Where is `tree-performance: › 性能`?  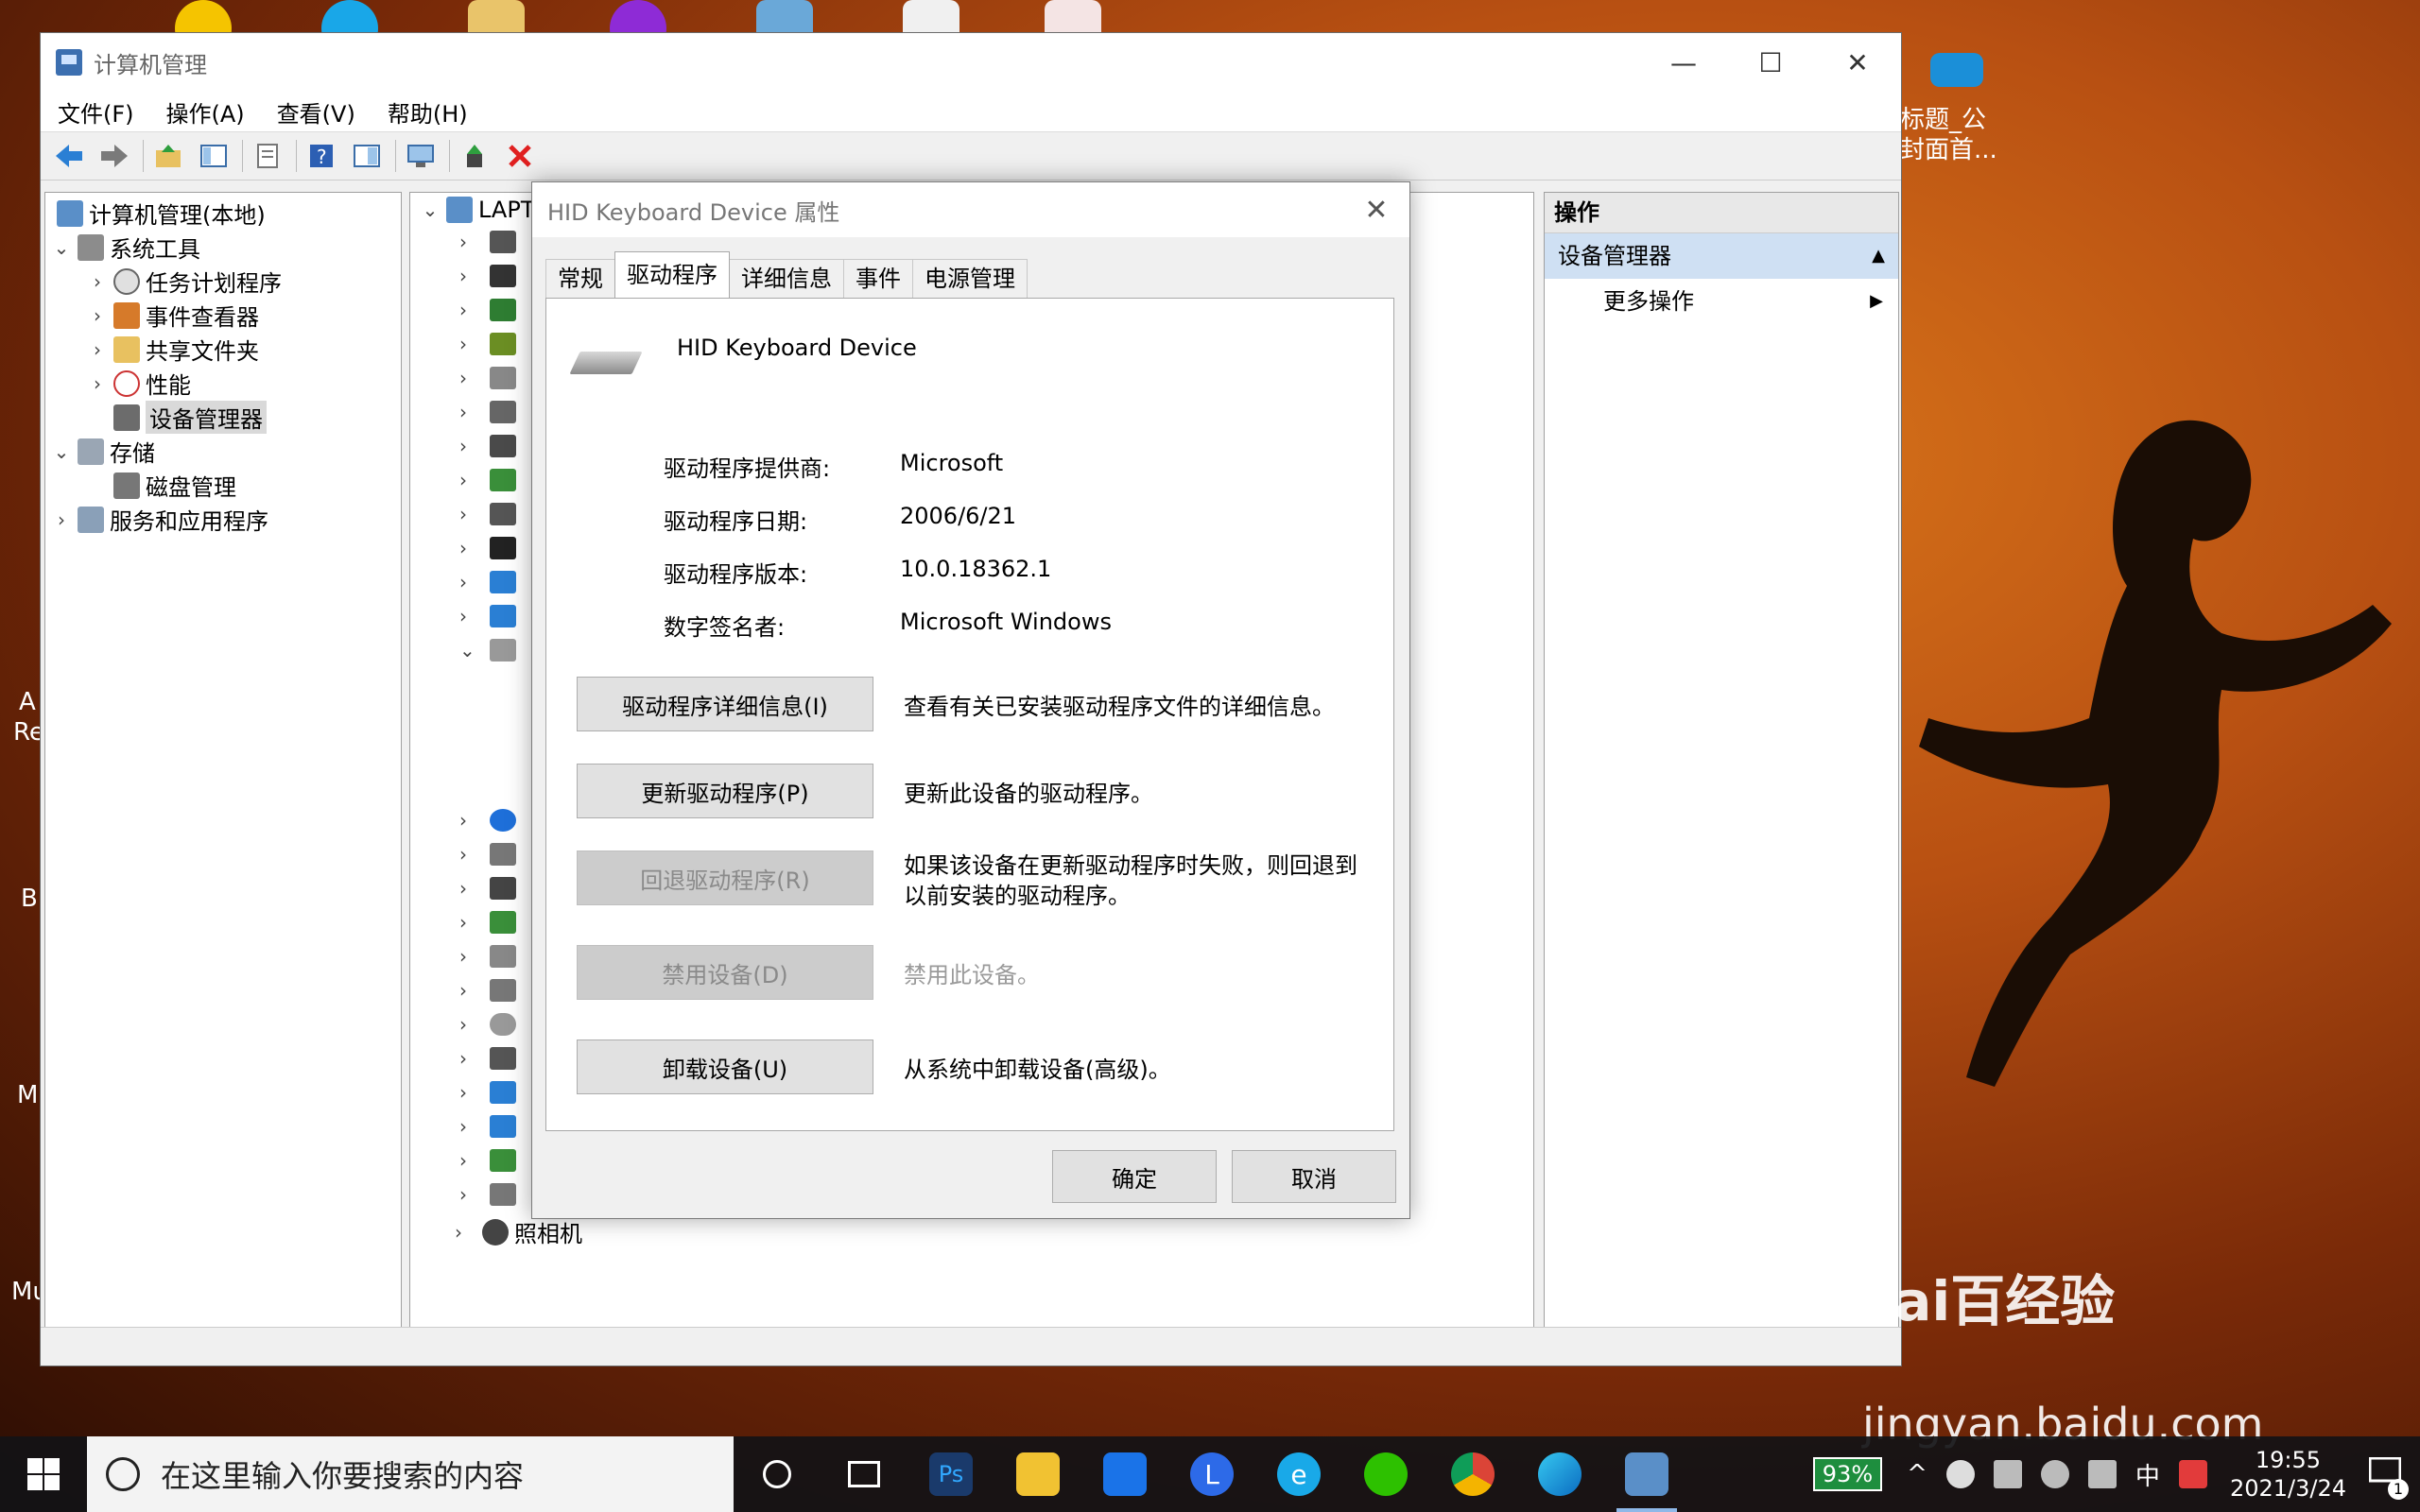 tree-performance: › 性能 is located at coordinates (139, 383).